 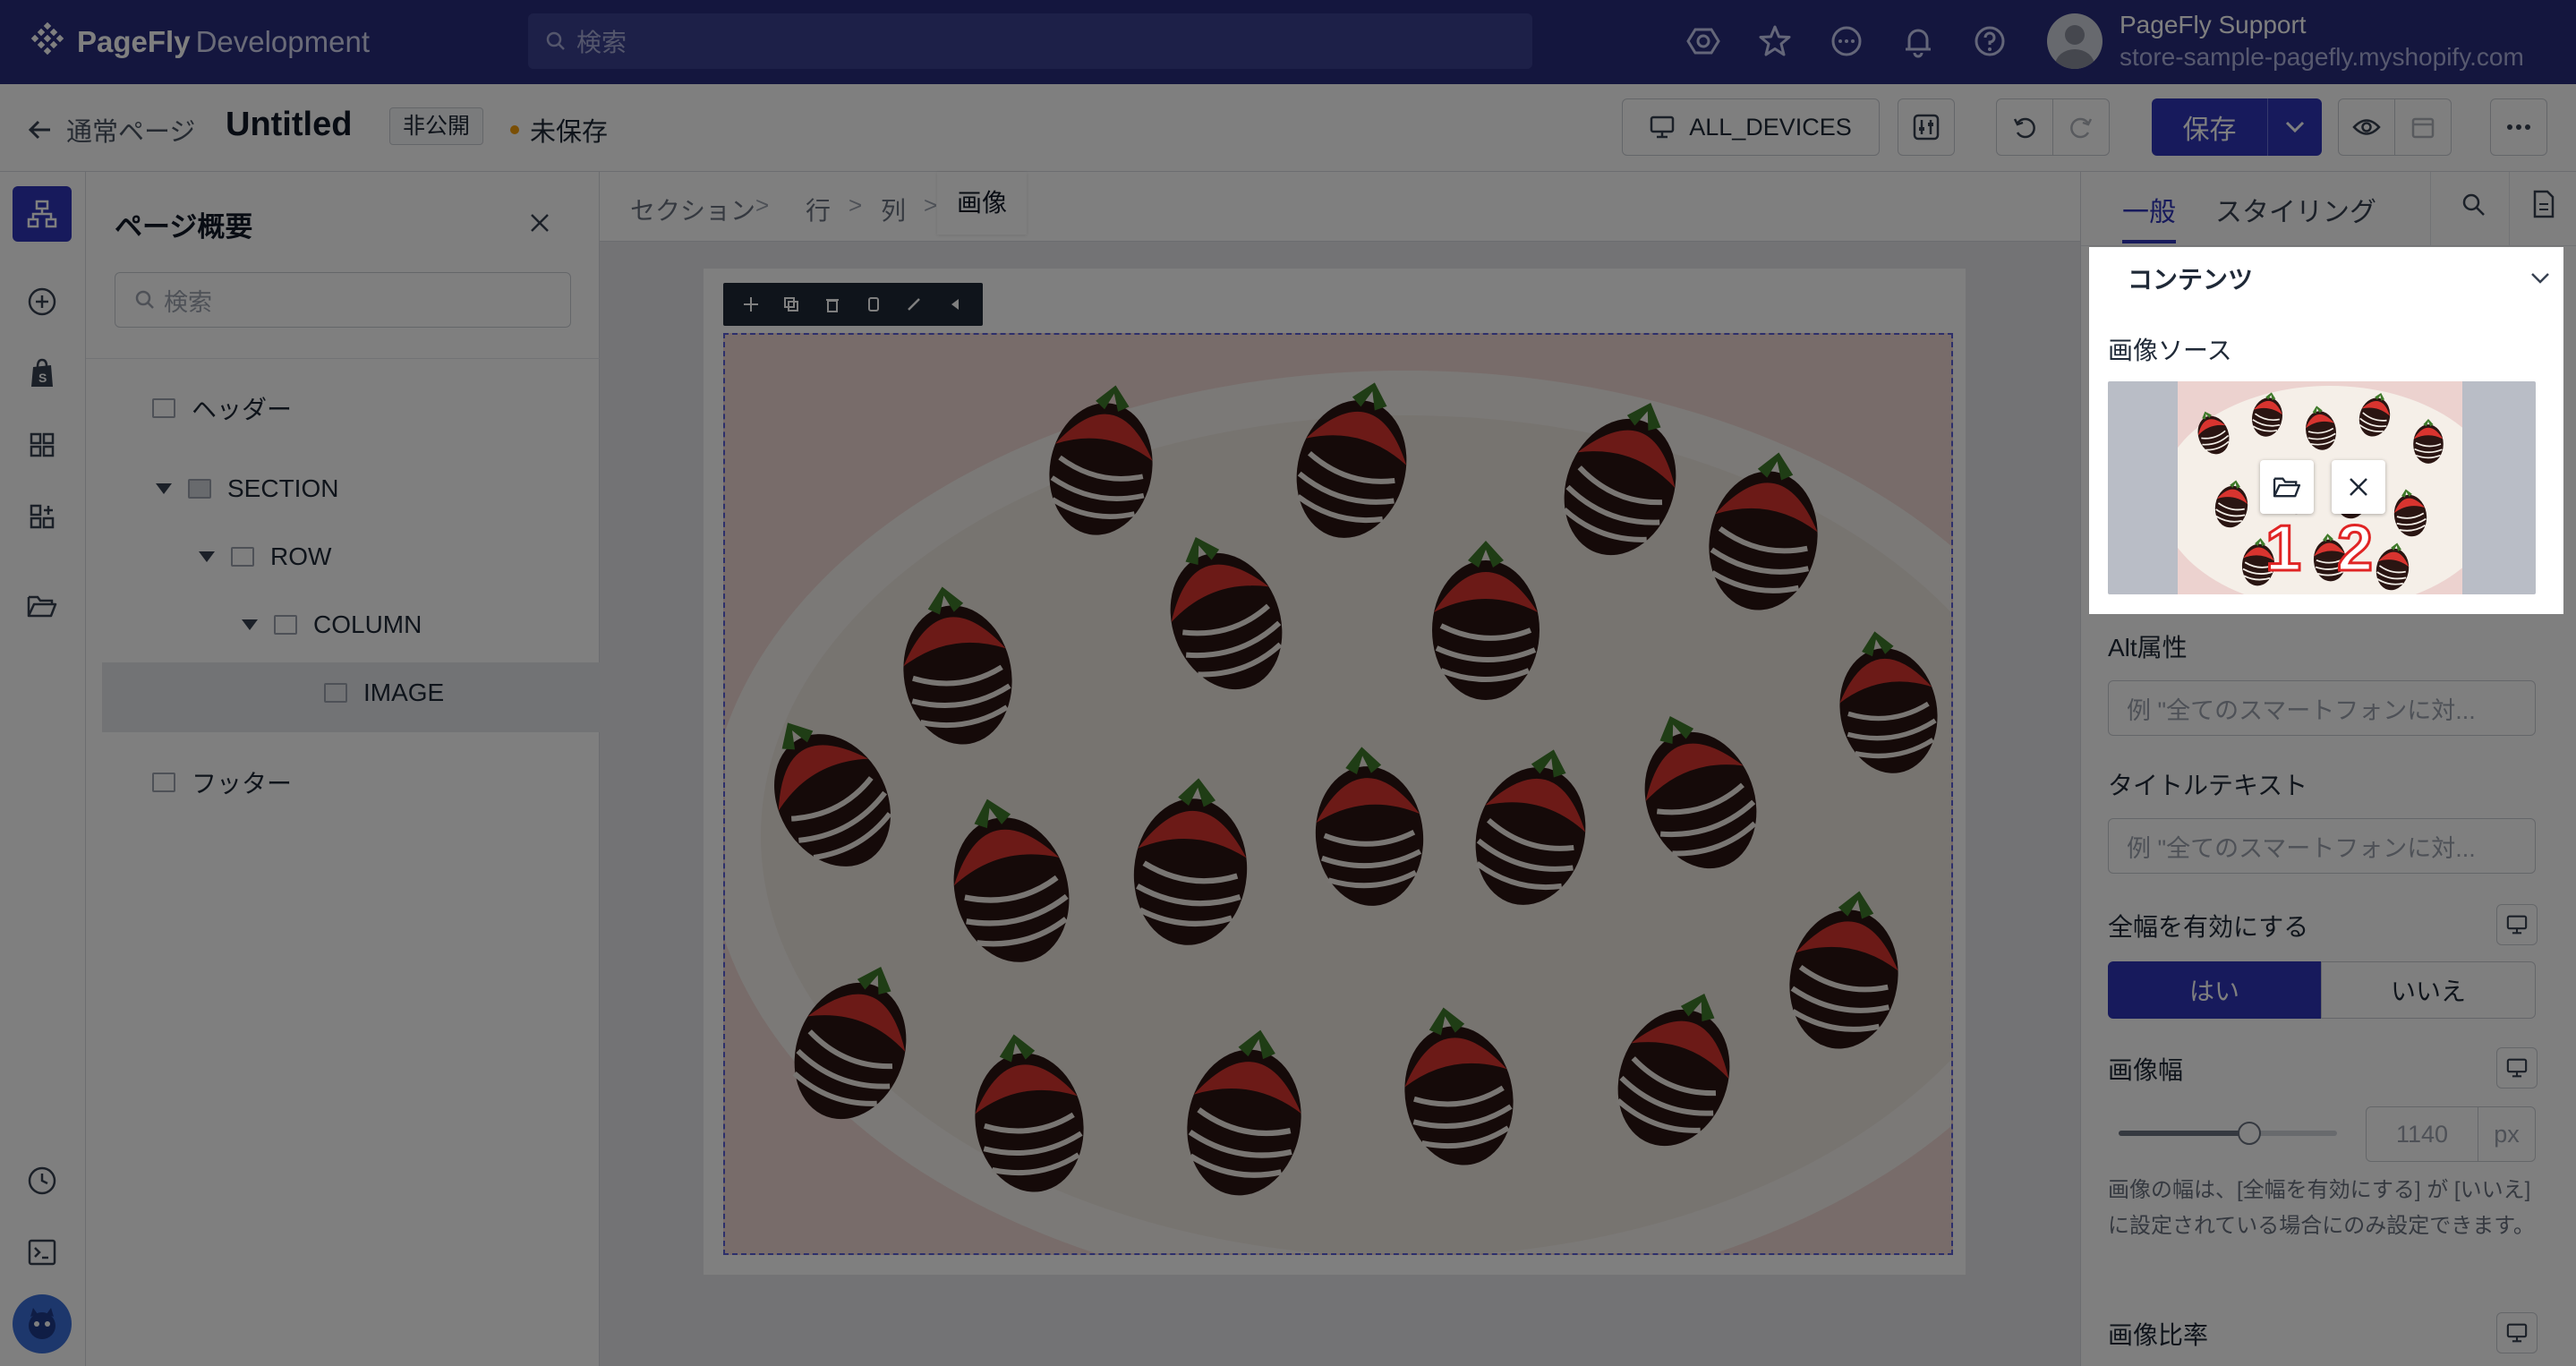 I want to click on undo-button, so click(x=2024, y=127).